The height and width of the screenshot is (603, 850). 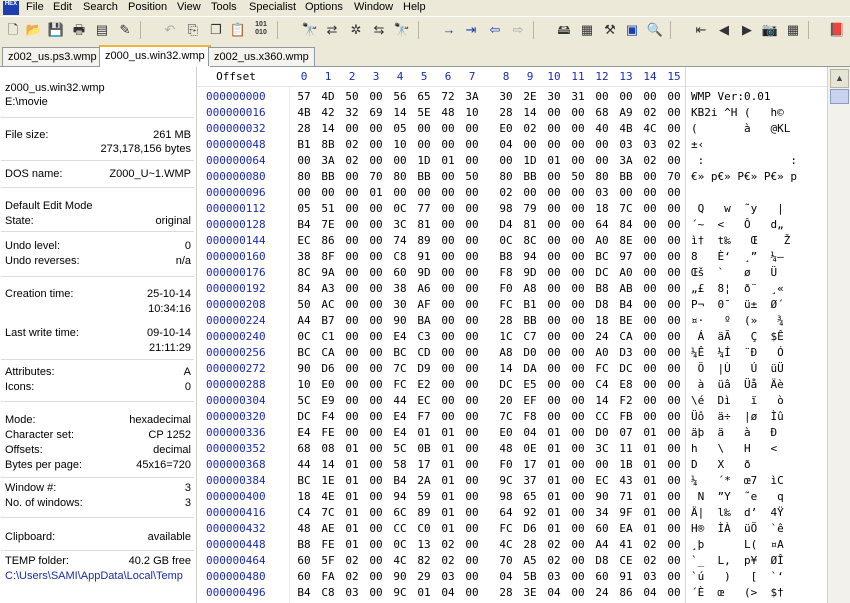 What do you see at coordinates (530, 369) in the screenshot?
I see `hex-byte: DA` at bounding box center [530, 369].